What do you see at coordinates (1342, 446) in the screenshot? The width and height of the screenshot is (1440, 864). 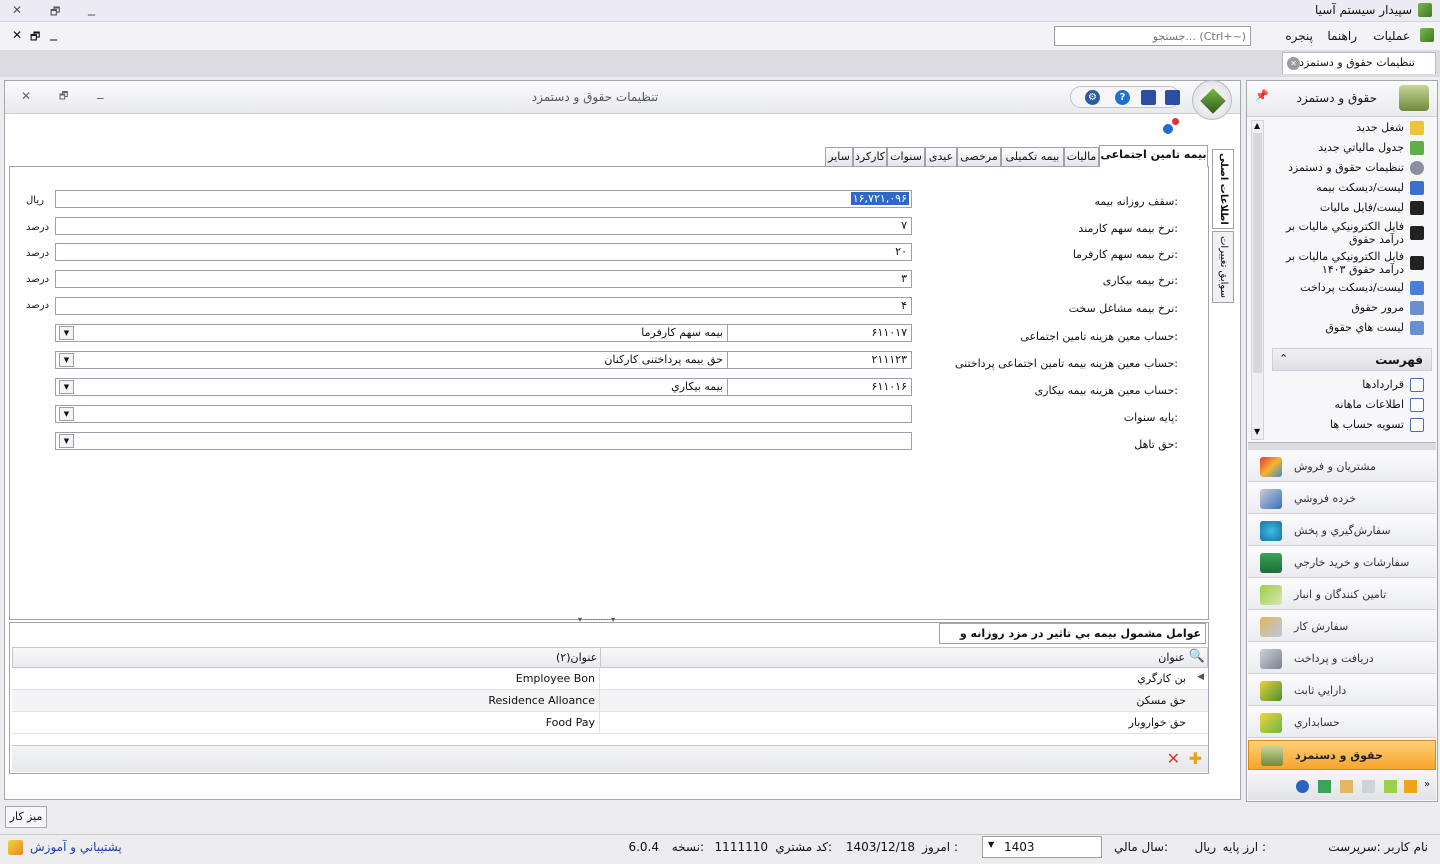 I see `sidebar-splitter` at bounding box center [1342, 446].